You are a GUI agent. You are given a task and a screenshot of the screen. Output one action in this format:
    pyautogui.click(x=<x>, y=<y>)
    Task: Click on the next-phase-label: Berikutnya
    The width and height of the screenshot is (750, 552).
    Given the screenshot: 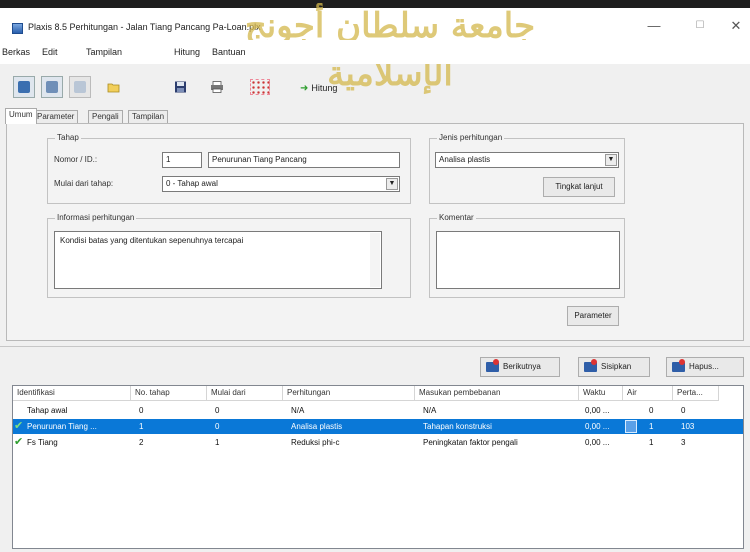 What is the action you would take?
    pyautogui.click(x=522, y=366)
    